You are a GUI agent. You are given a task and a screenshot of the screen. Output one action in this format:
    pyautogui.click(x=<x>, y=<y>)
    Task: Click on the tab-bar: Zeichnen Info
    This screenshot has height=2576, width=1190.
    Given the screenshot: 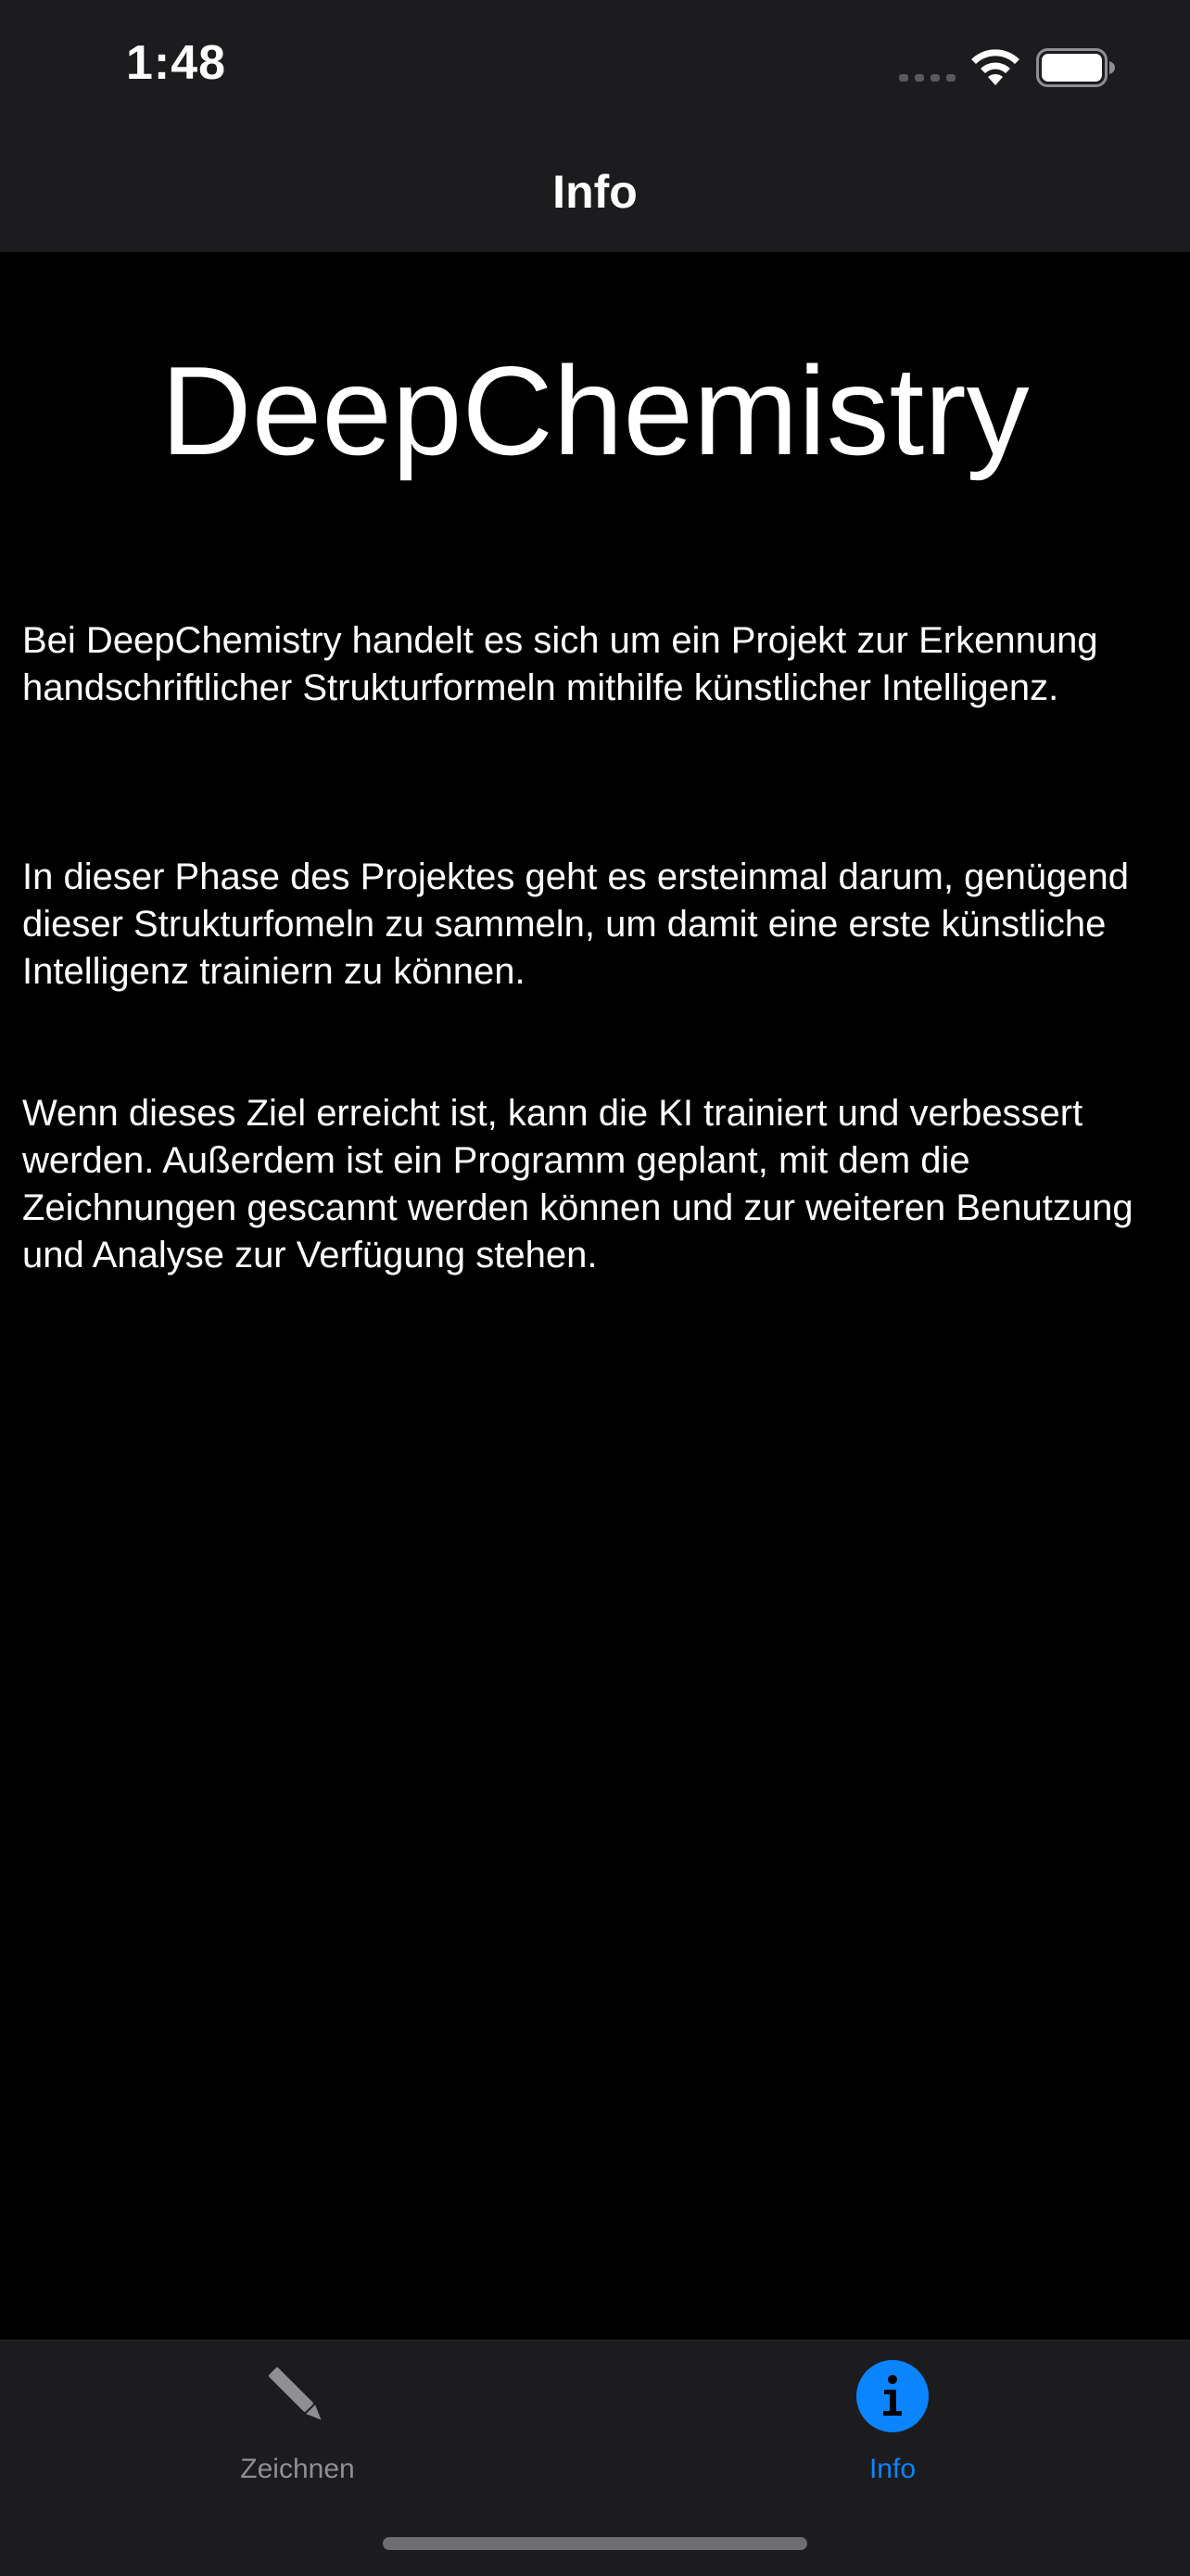 What is the action you would take?
    pyautogui.click(x=595, y=2458)
    